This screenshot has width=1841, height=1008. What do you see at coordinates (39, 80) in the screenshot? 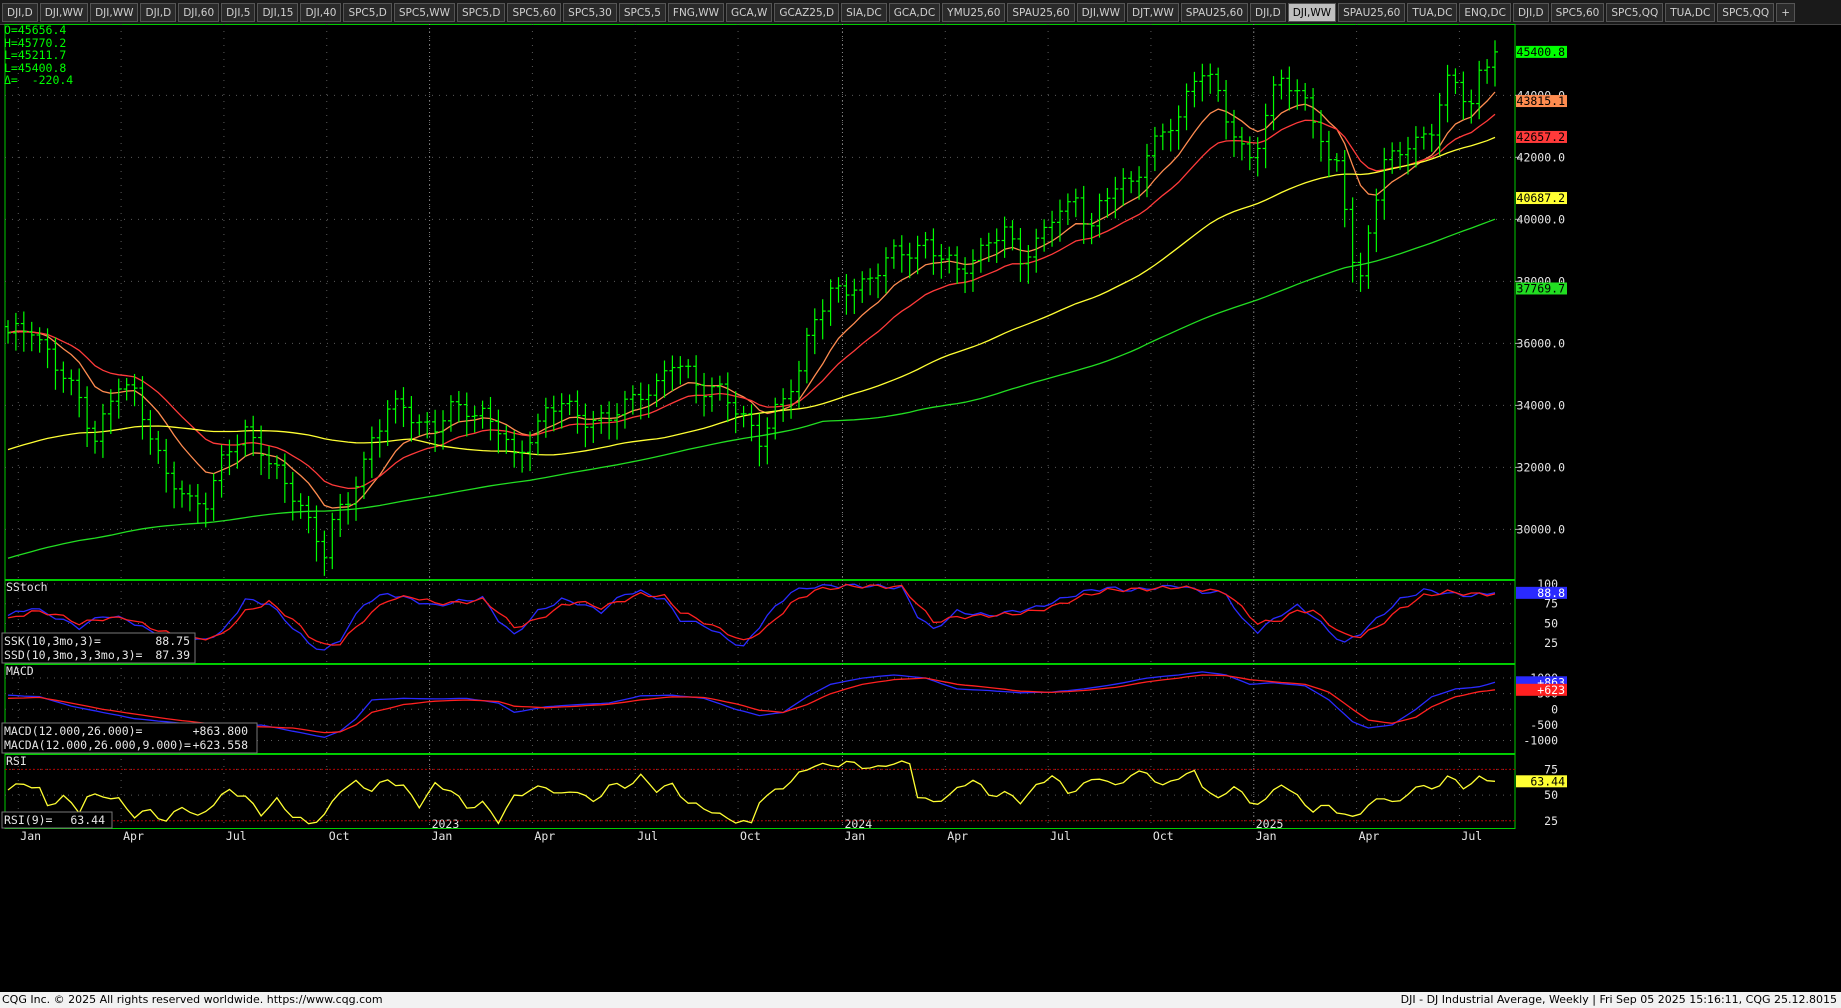
I see `delta-value: Δ= -220.4` at bounding box center [39, 80].